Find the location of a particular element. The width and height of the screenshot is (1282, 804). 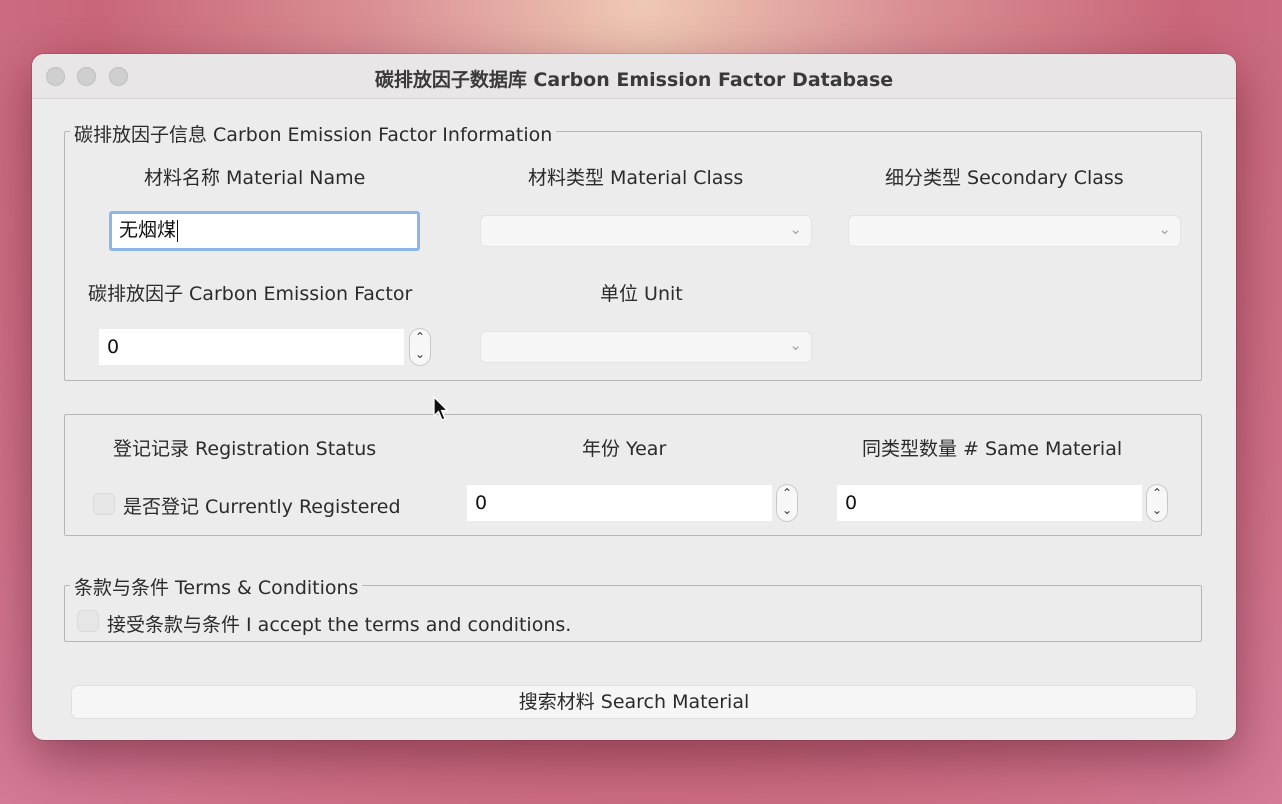

registered-checkbox-label: 是否登记 Currently Registered is located at coordinates (262, 507).